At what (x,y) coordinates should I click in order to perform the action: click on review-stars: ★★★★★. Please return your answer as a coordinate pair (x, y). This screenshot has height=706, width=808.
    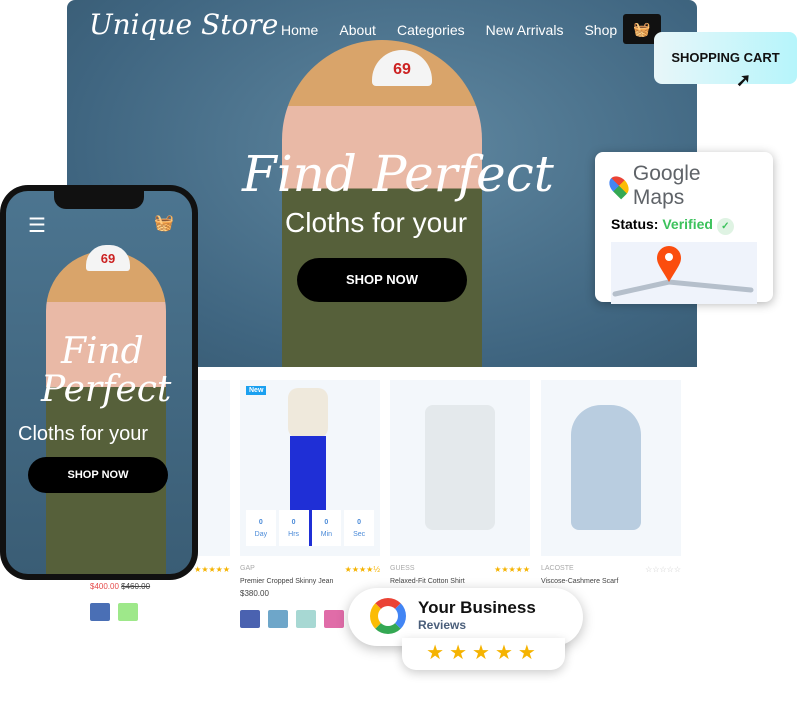
    Looking at the image, I should click on (483, 654).